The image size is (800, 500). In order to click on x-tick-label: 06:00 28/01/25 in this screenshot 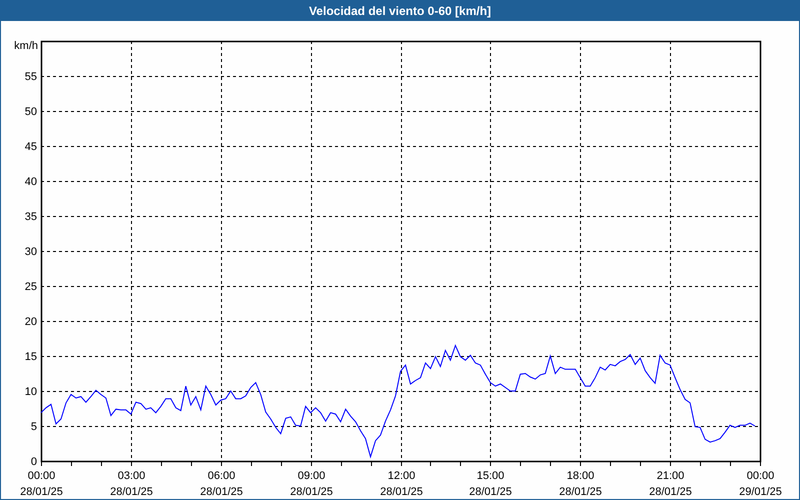, I will do `click(221, 484)`.